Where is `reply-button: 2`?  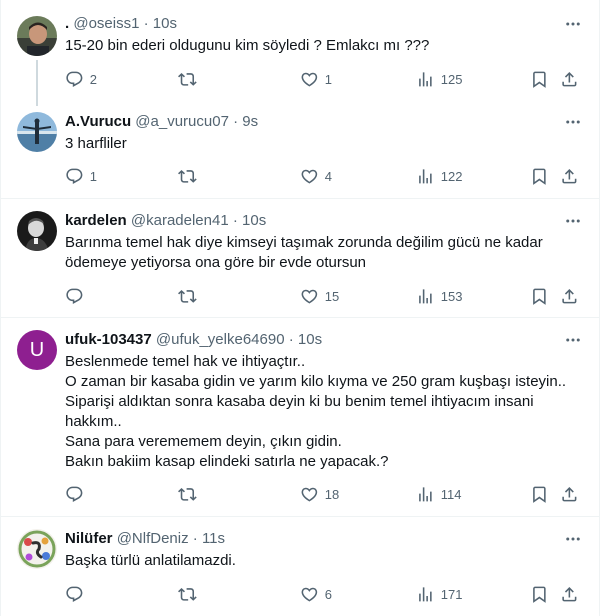
reply-button: 2 is located at coordinates (81, 79).